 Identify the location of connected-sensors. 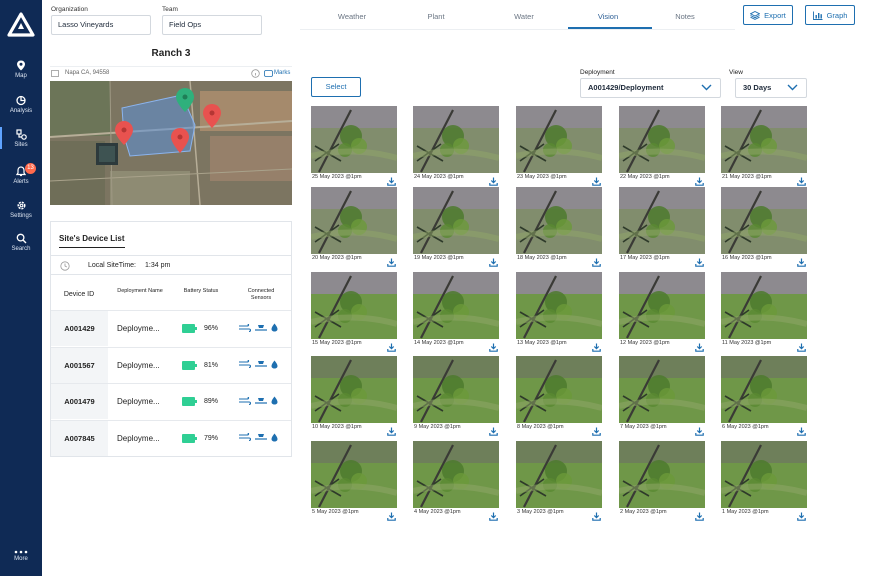
(258, 327).